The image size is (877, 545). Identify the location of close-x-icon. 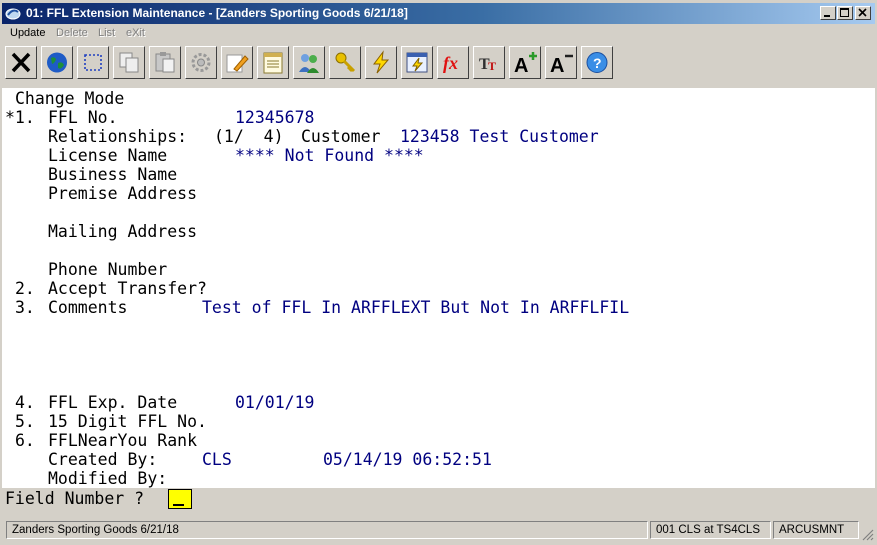
(21, 62).